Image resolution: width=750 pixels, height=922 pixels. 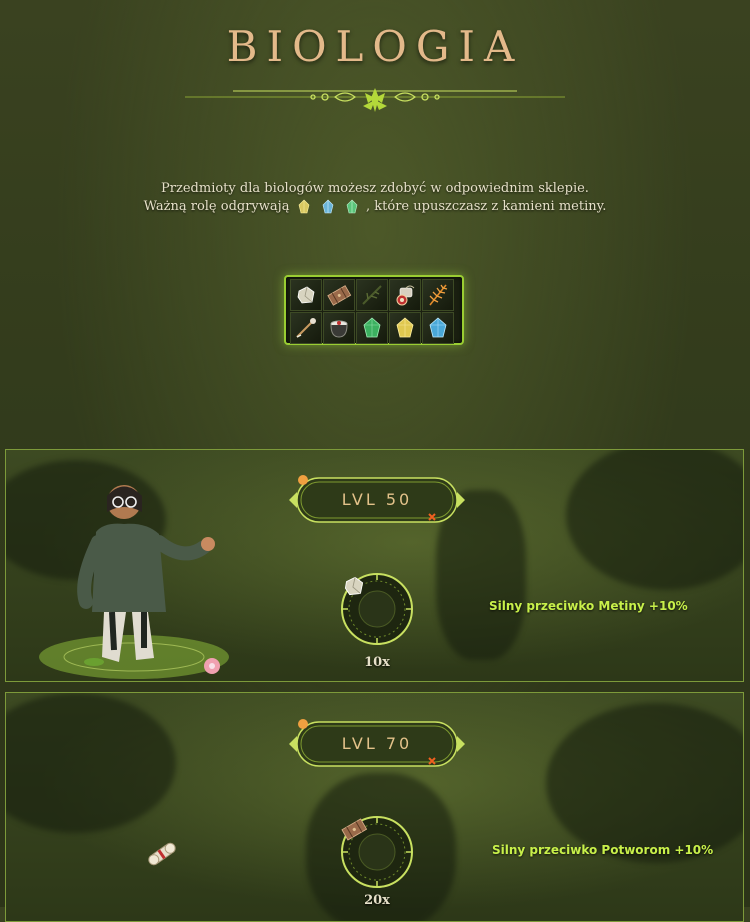 I want to click on intro-line-2-end: , które upuszczasz z kamieni metiny., so click(x=486, y=206).